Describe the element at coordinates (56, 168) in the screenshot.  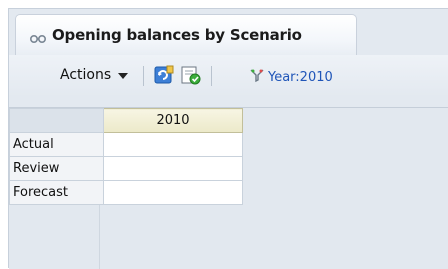
I see `row-header-review: Review` at that location.